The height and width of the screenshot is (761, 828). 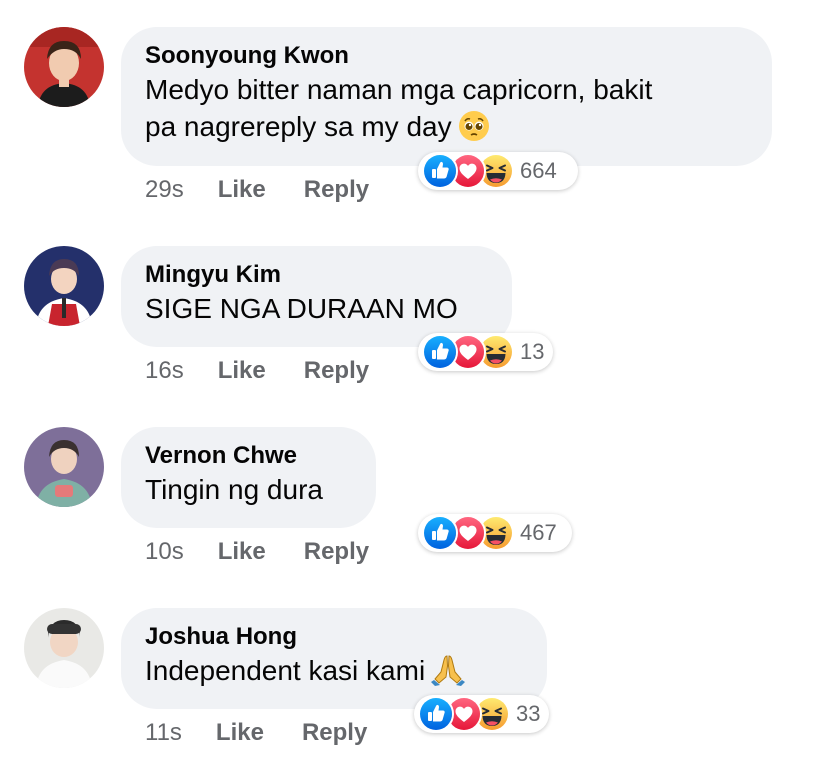 I want to click on comment-author: Soonyoung Kwon, so click(x=445, y=56).